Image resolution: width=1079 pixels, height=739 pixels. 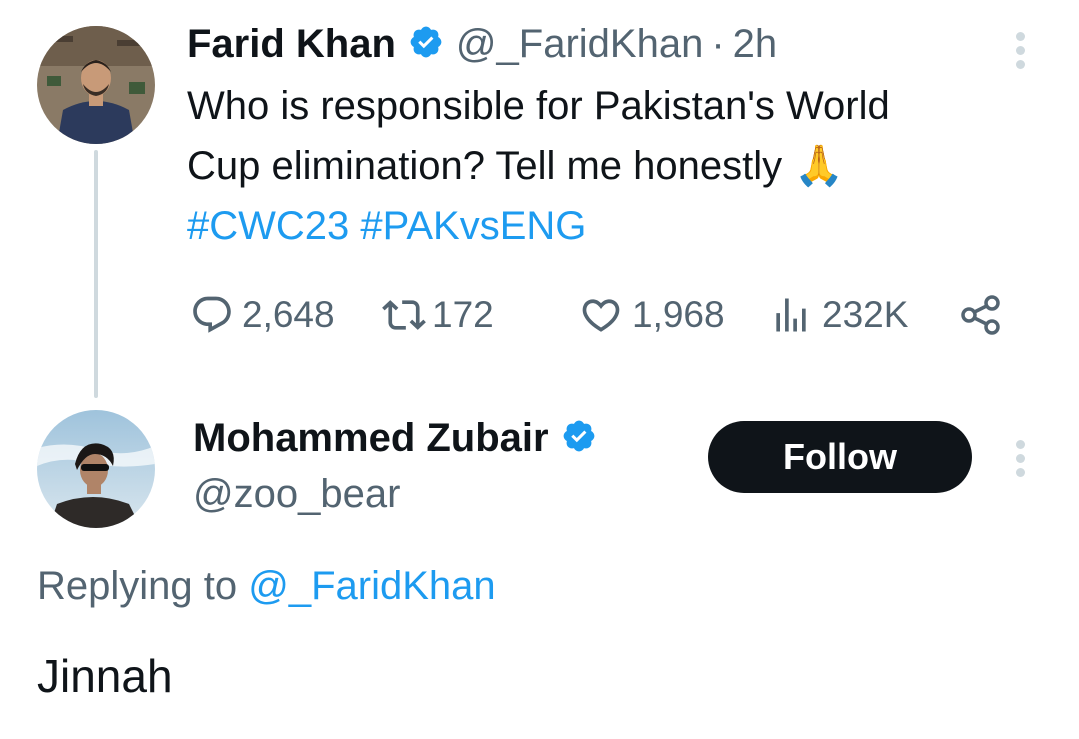 What do you see at coordinates (473, 226) in the screenshot?
I see `hashtag-pakvseng: #PAKvsENG` at bounding box center [473, 226].